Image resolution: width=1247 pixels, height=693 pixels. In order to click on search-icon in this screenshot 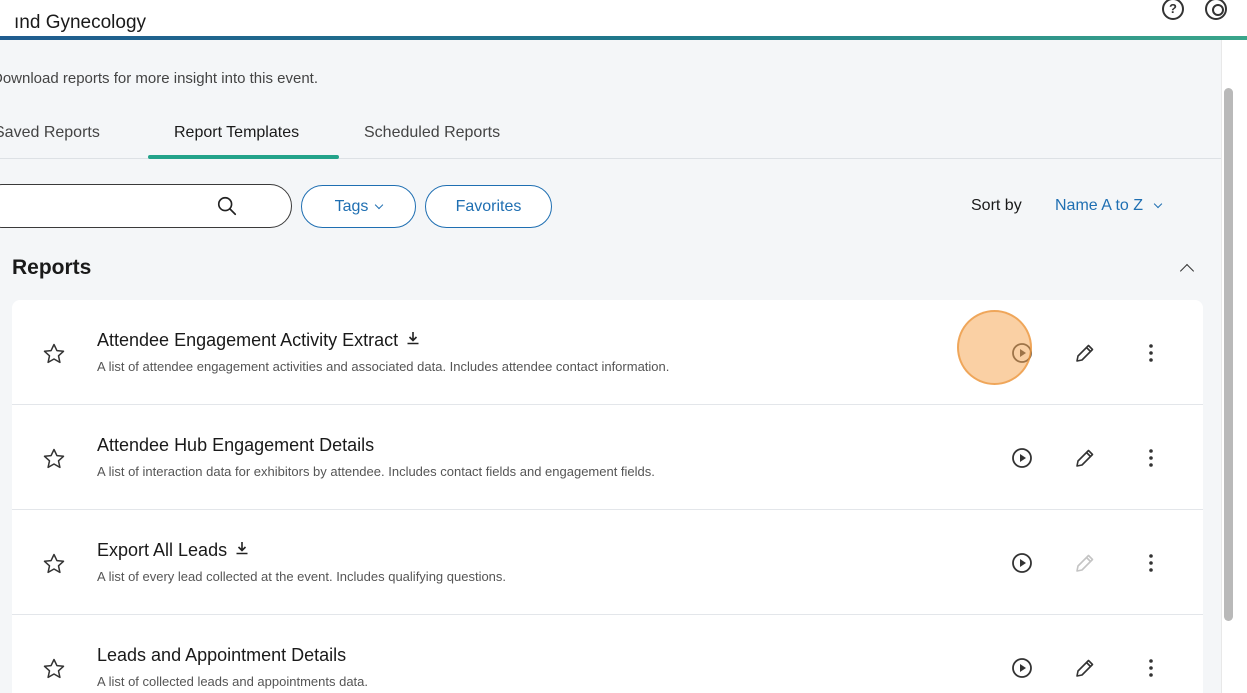, I will do `click(227, 206)`.